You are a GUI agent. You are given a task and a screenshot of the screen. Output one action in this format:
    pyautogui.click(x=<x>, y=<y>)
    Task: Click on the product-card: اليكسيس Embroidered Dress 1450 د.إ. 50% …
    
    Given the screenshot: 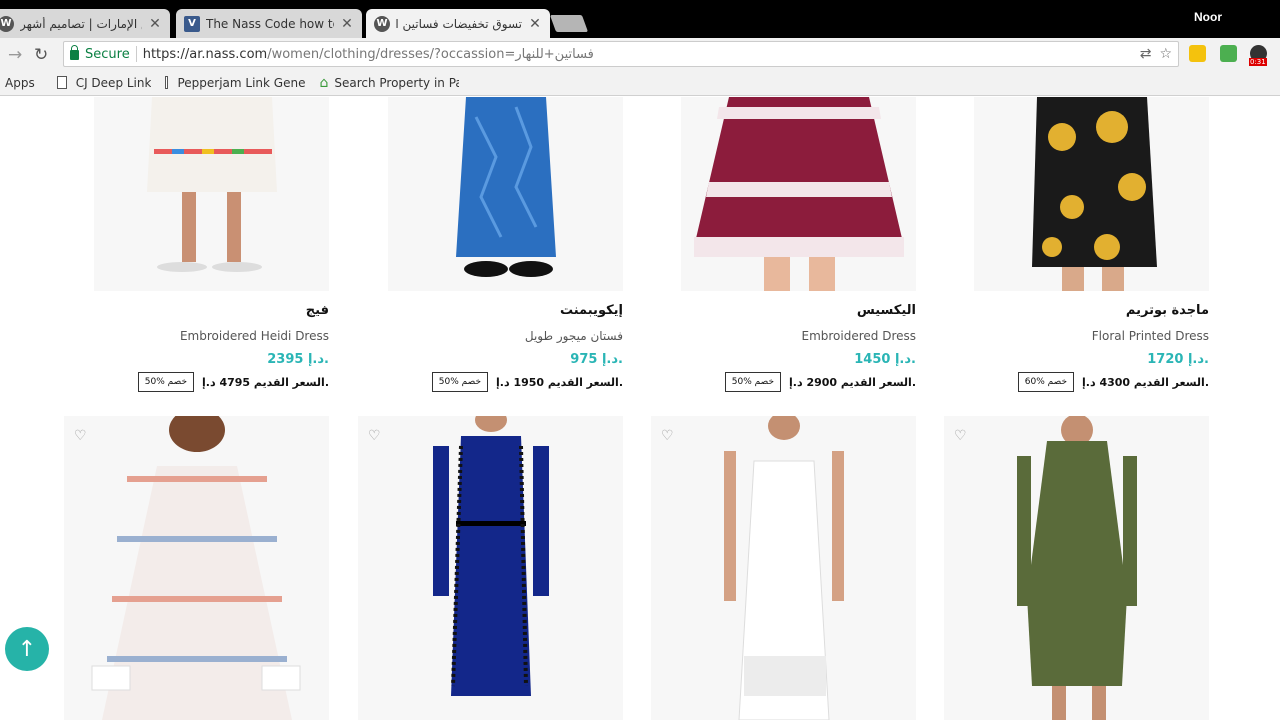 What is the action you would take?
    pyautogui.click(x=783, y=244)
    